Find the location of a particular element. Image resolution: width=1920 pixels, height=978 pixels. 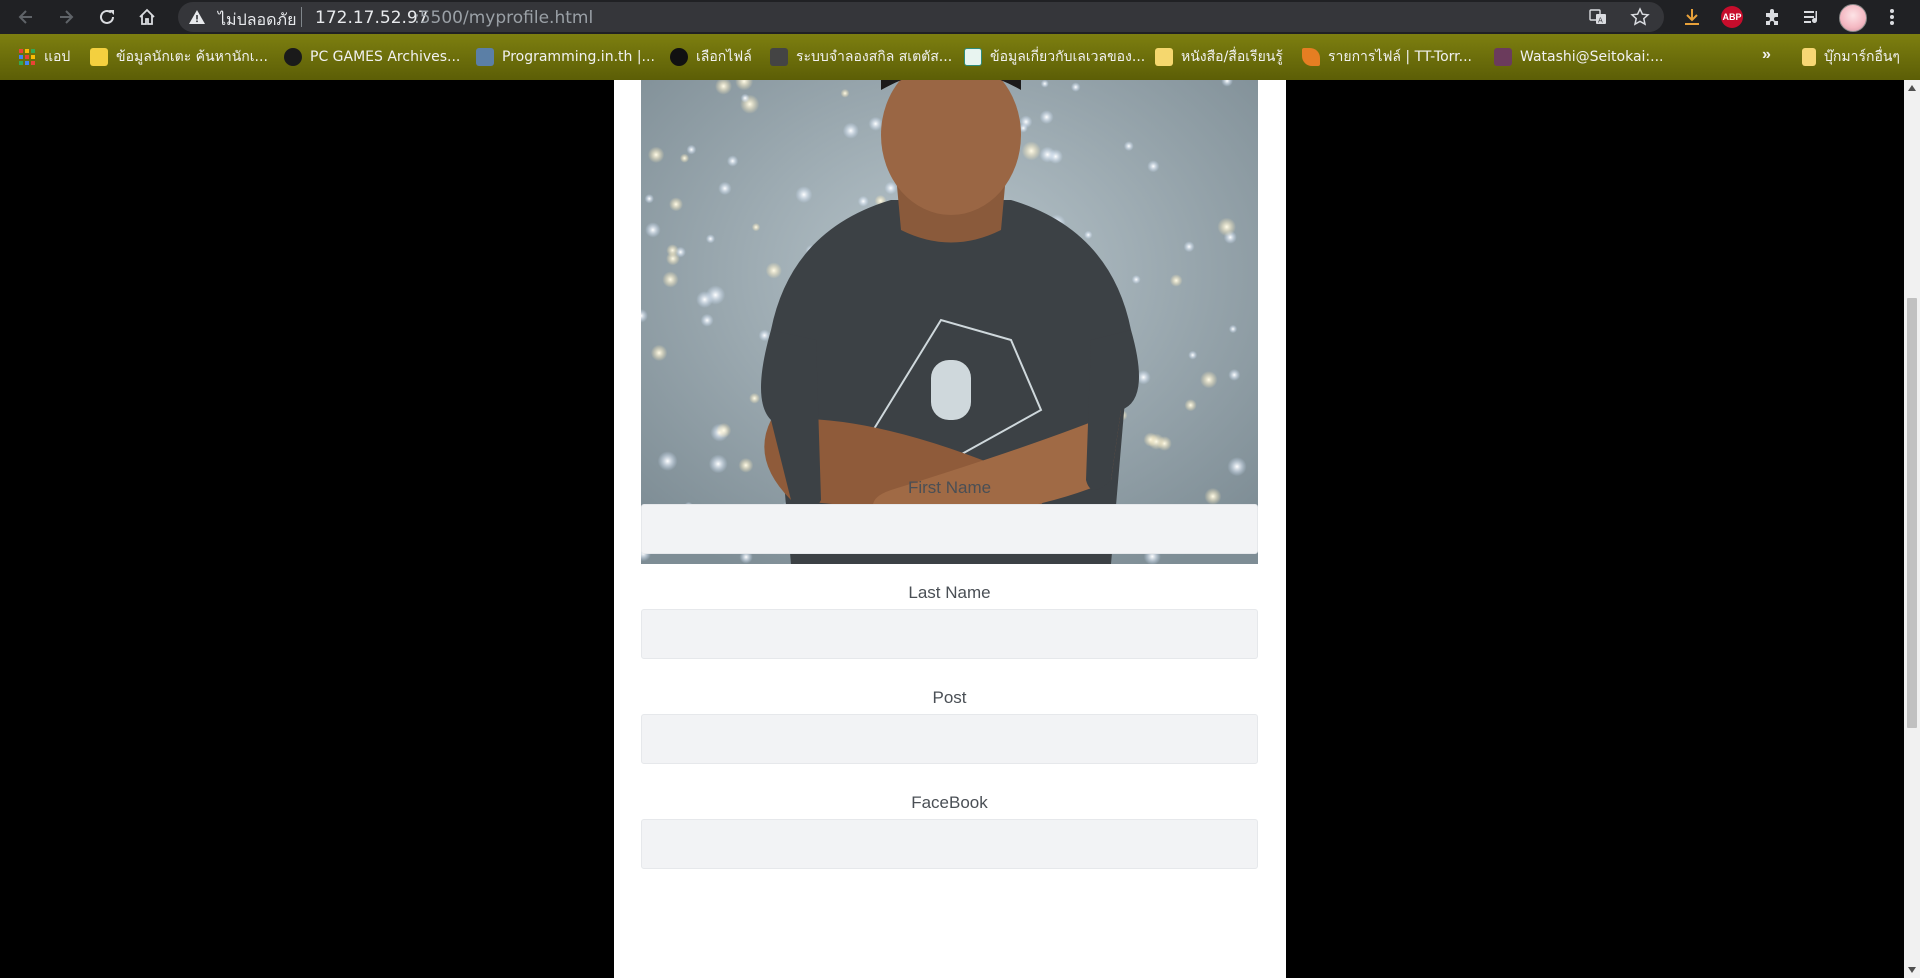

last-name-label: Last Name is located at coordinates (949, 592).